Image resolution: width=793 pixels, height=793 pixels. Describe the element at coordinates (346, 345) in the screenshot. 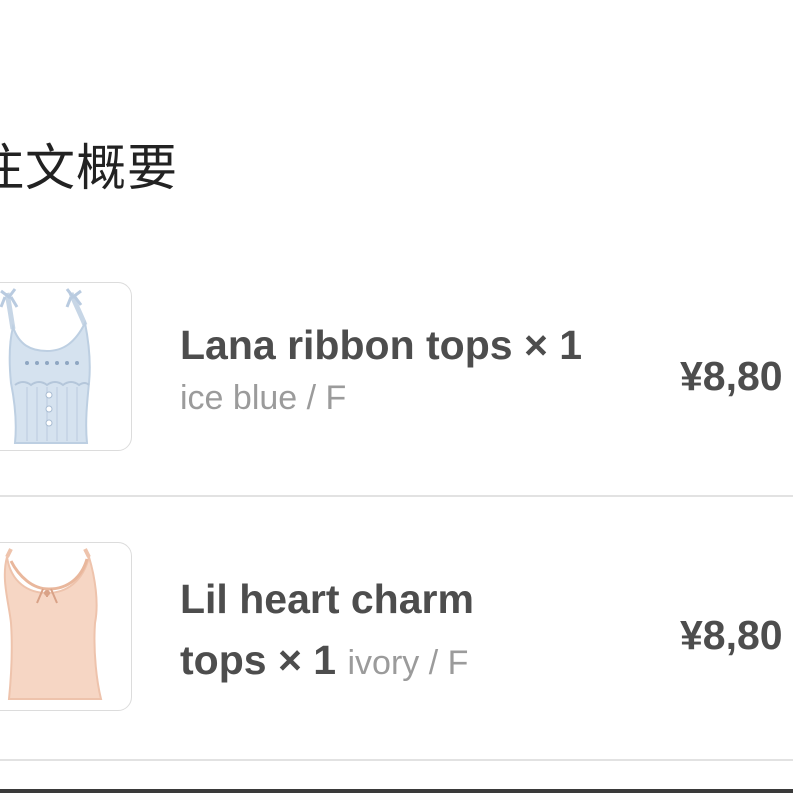

I see `product-name-text: Lana ribbon tops` at that location.